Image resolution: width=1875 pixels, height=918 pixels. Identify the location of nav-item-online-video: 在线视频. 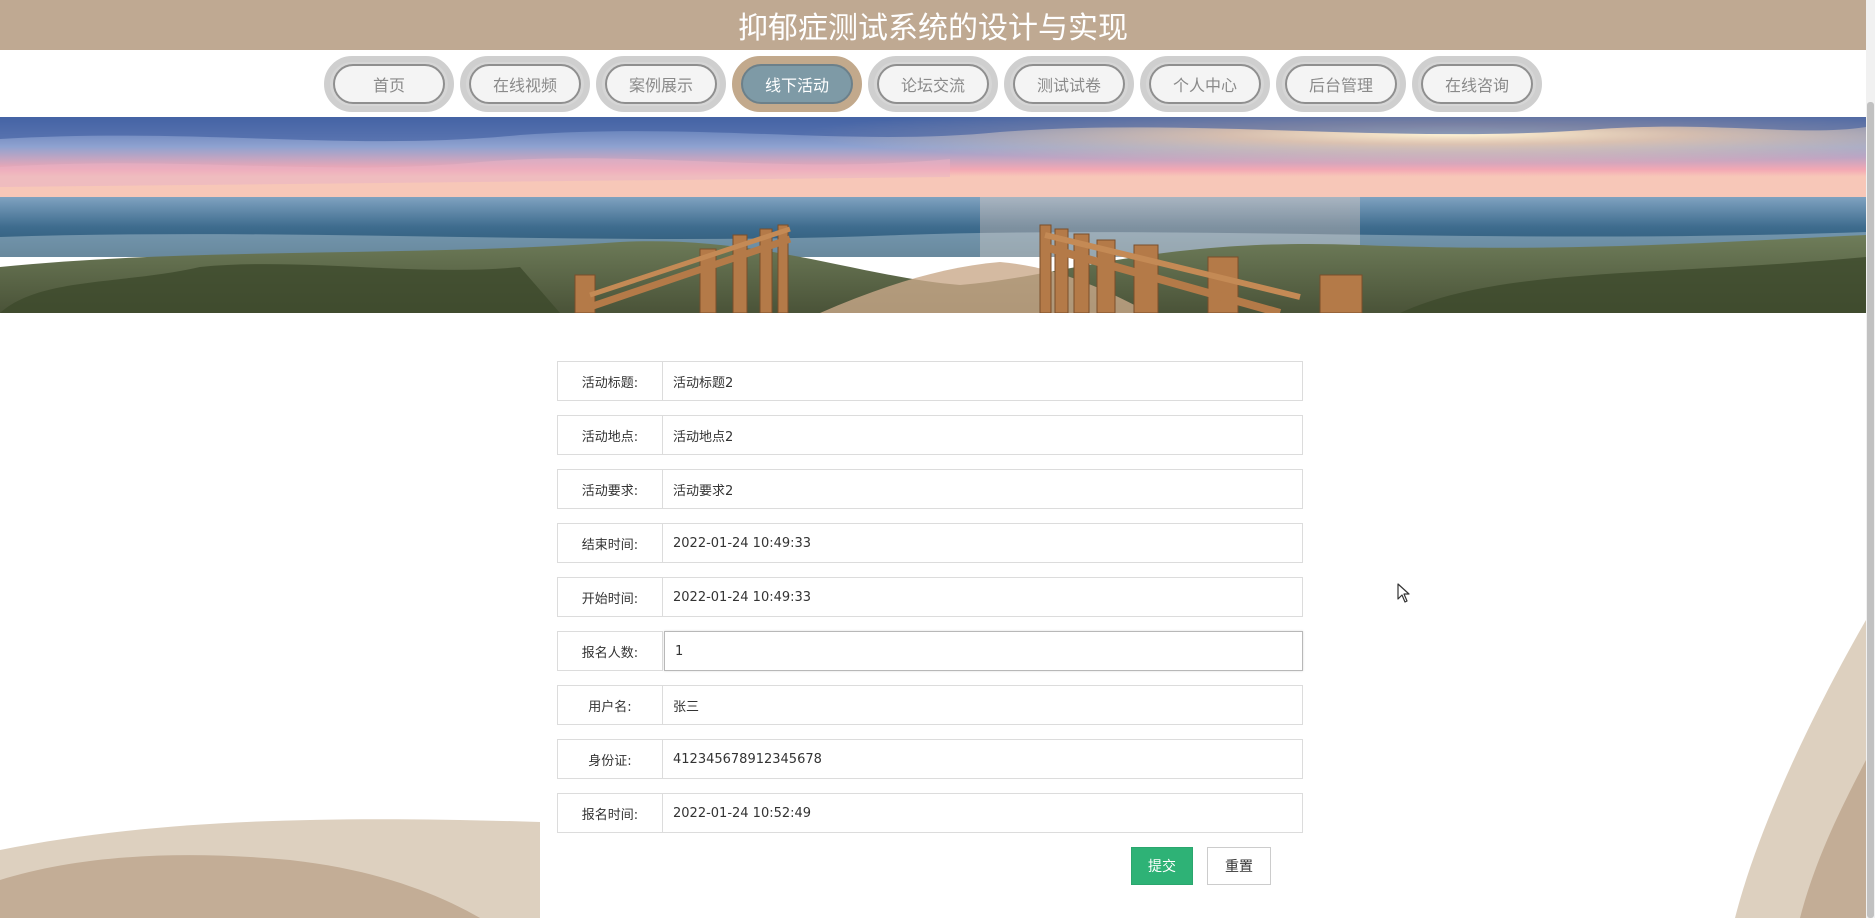
(525, 83).